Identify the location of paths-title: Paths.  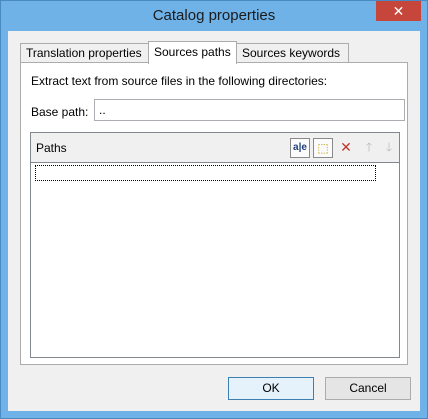
(51, 148).